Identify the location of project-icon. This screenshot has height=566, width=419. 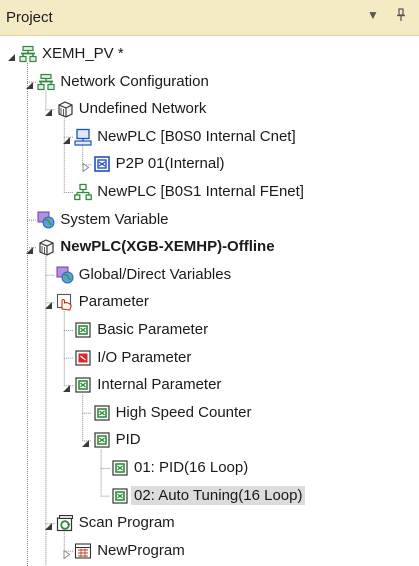
(28, 54).